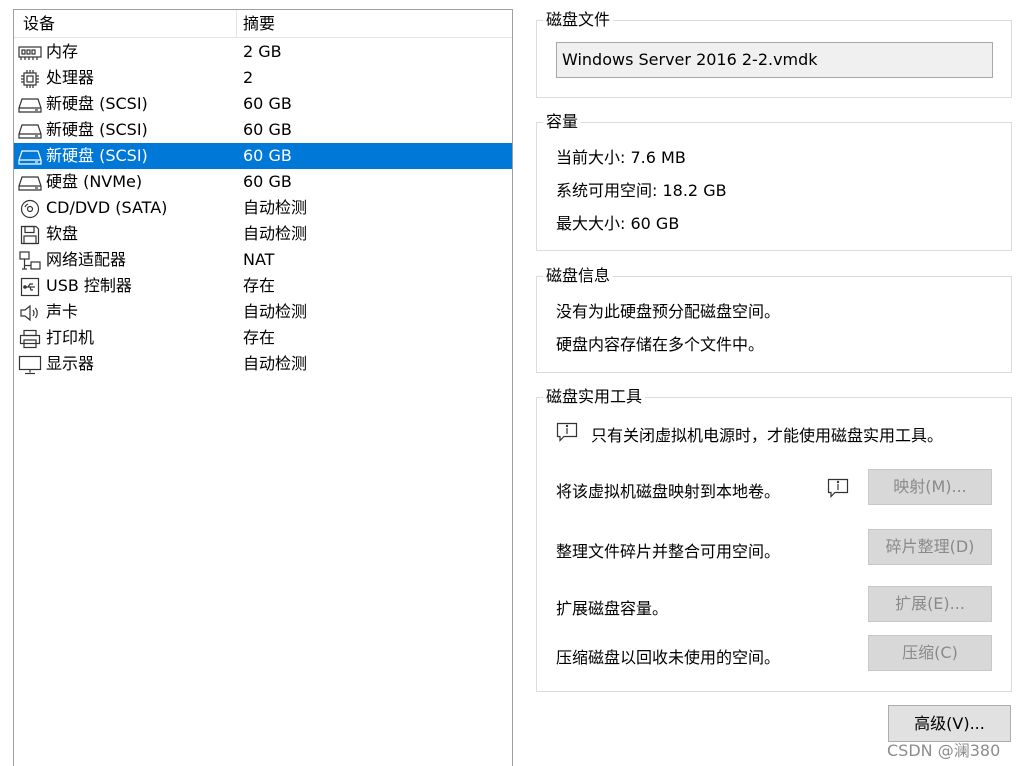 This screenshot has height=766, width=1027. I want to click on device-summary: 2 GB, so click(262, 51).